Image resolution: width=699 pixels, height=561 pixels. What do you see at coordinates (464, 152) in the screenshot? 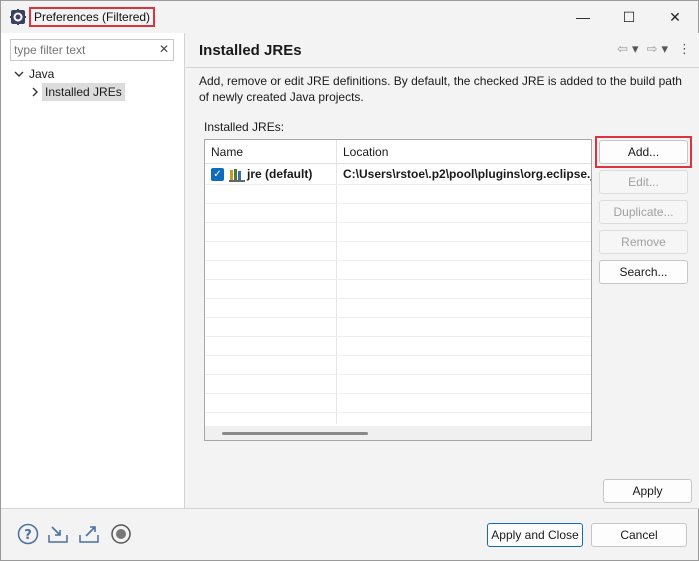
I see `column-header-location: Location` at bounding box center [464, 152].